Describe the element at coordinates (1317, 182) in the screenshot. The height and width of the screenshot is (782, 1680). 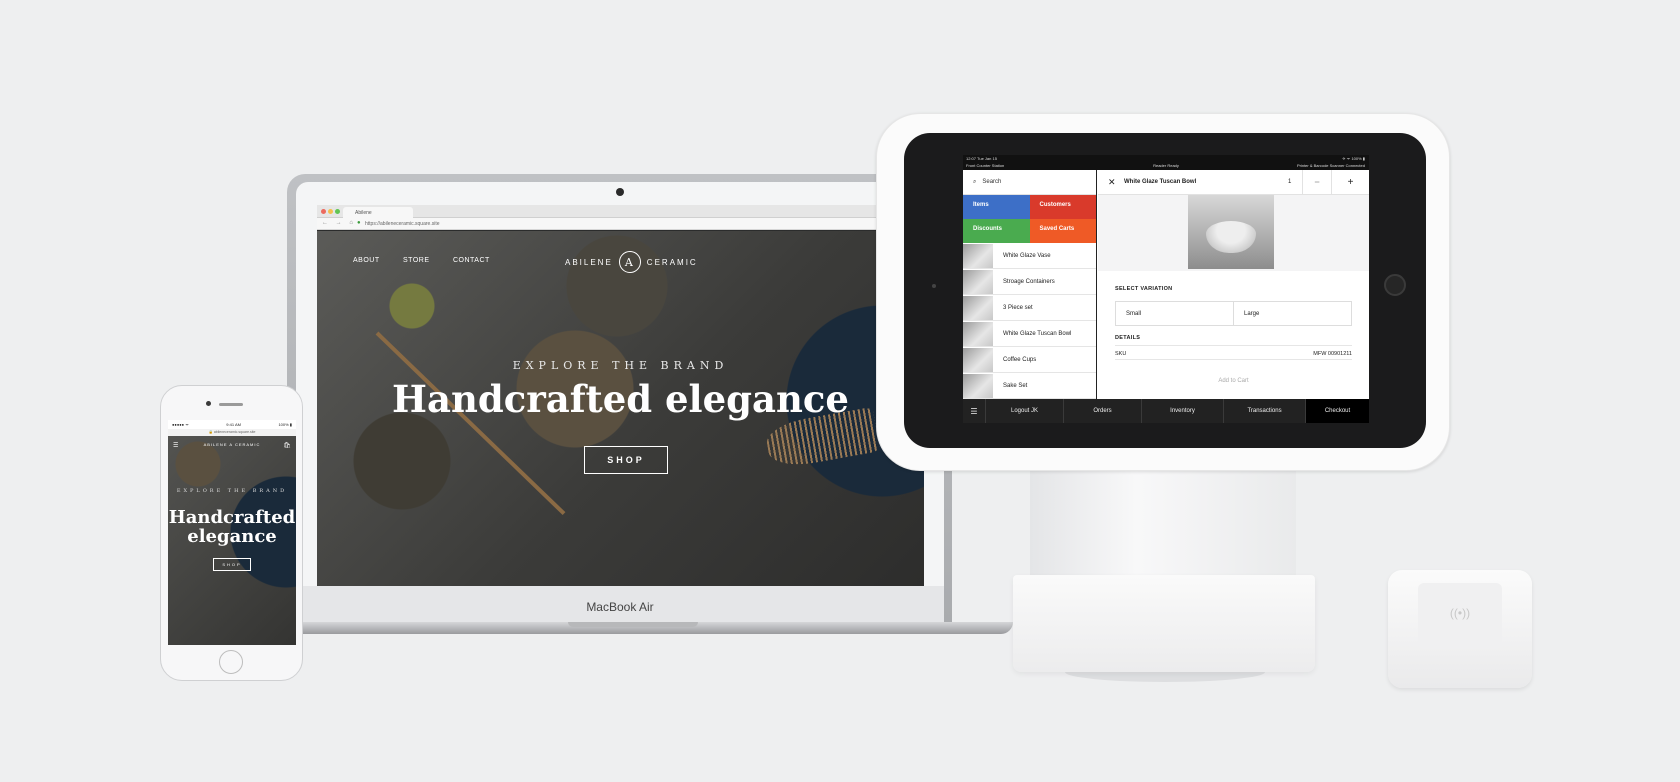
I see `decrement-button: −` at that location.